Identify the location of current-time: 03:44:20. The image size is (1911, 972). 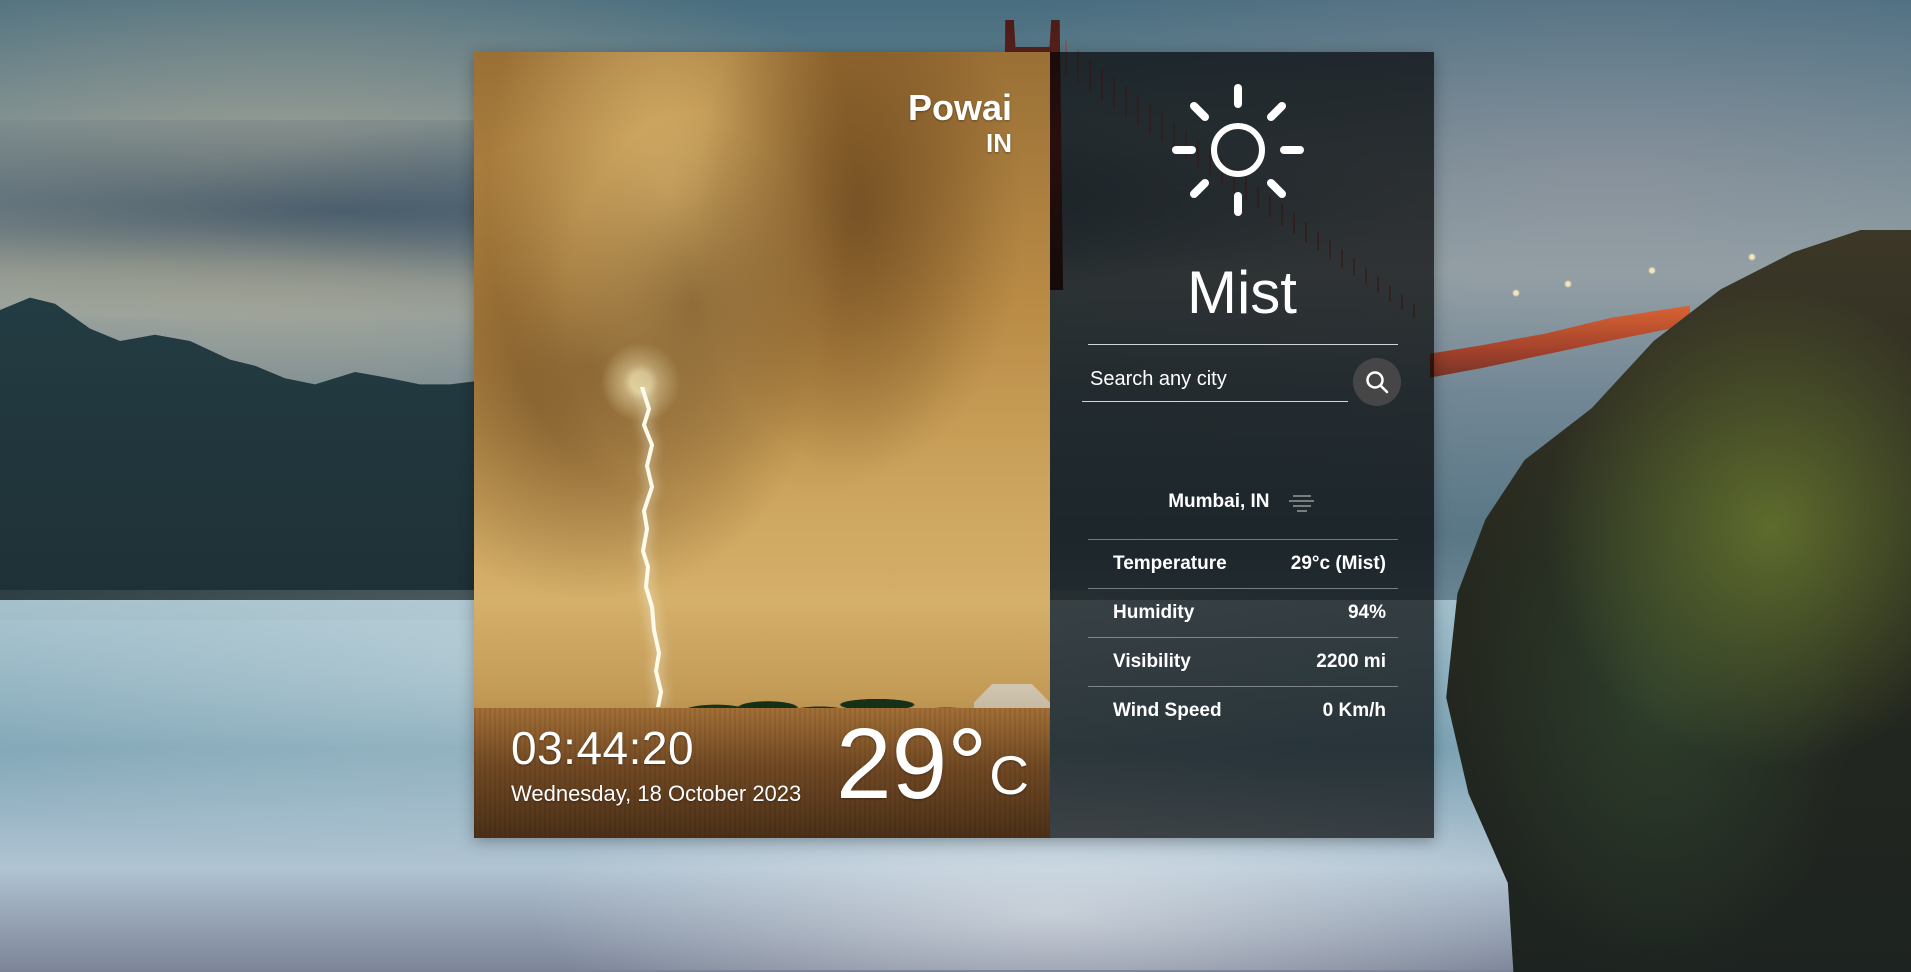
(603, 748).